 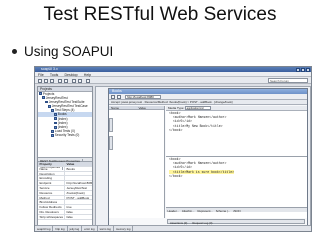 What do you see at coordinates (78, 169) in the screenshot?
I see `property-value: Books` at bounding box center [78, 169].